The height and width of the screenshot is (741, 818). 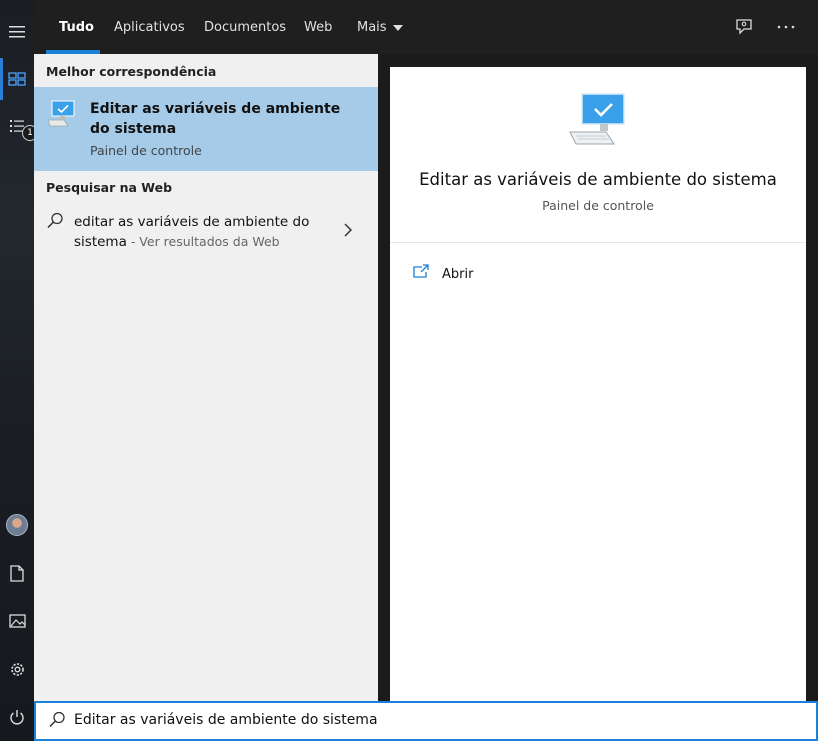 I want to click on gear-icon, so click(x=17, y=669).